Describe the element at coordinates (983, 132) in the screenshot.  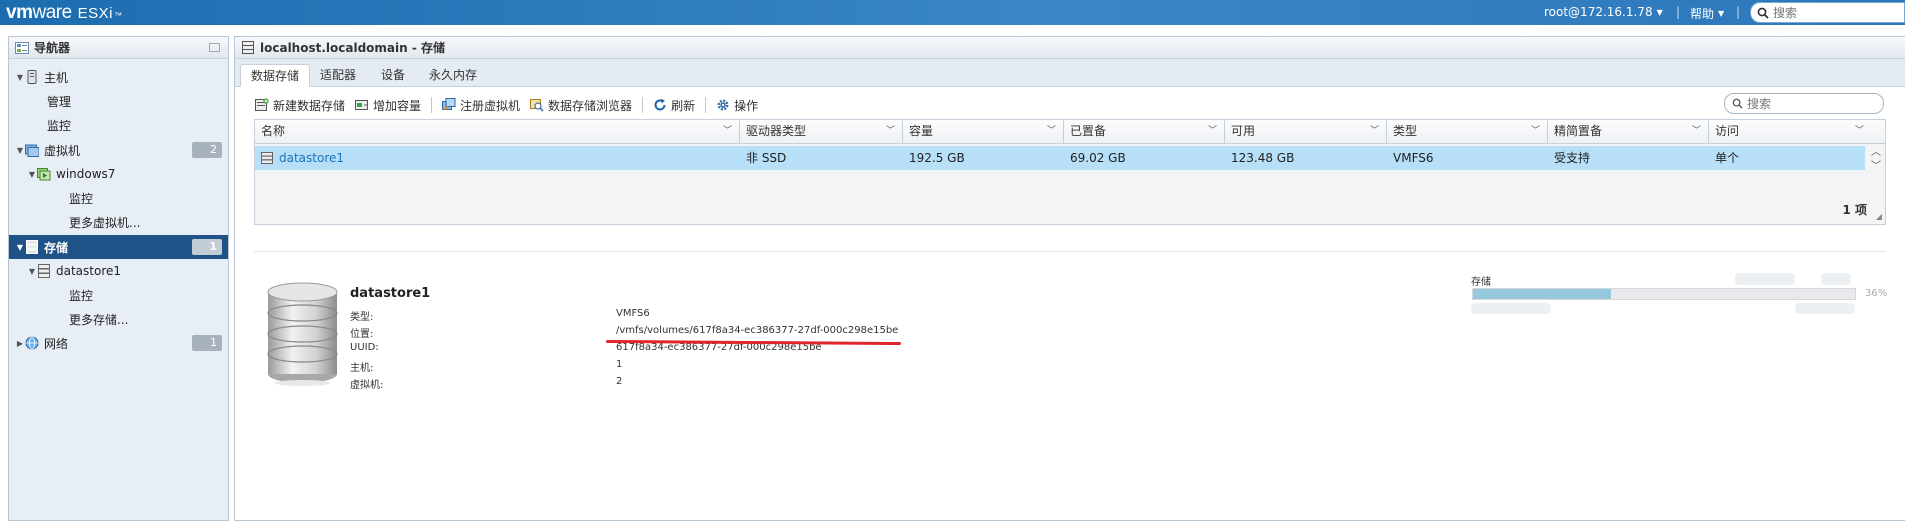
I see `column-header-capacity: 容量 ﹀` at that location.